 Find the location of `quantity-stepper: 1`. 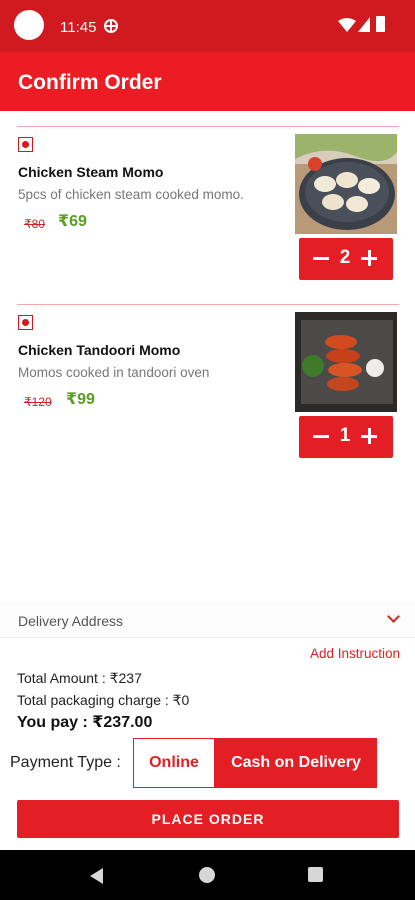

quantity-stepper: 1 is located at coordinates (346, 437).